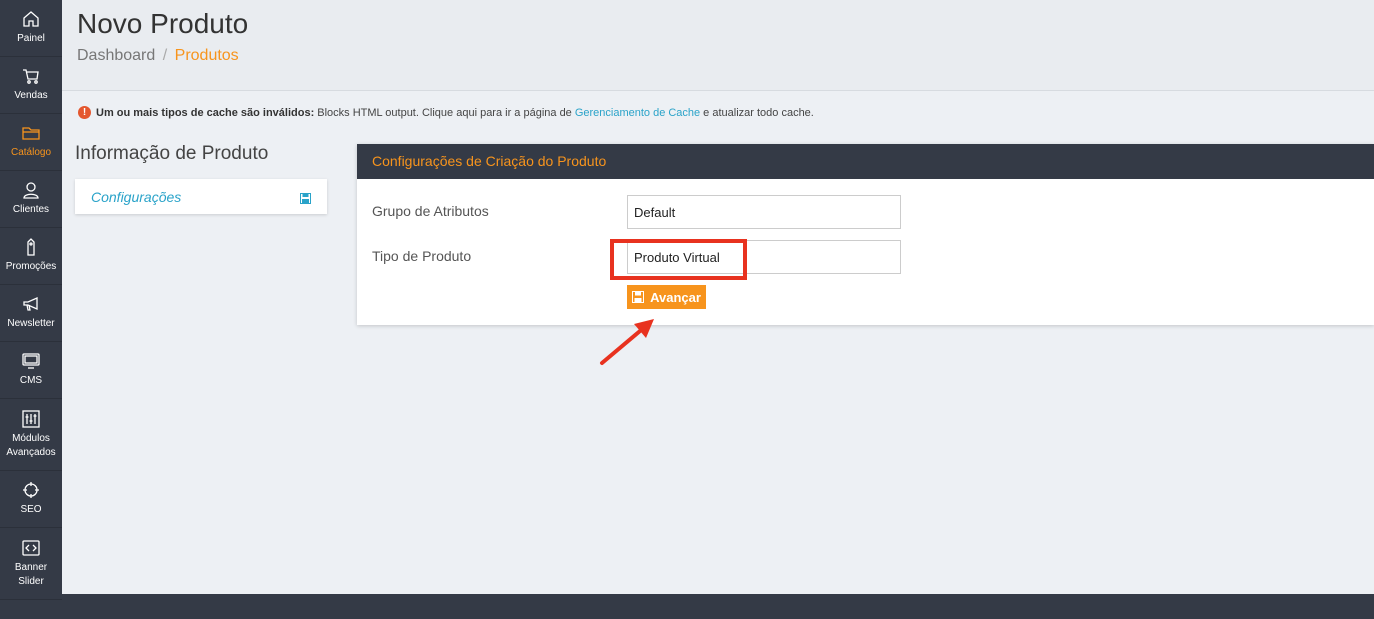 The width and height of the screenshot is (1374, 619). I want to click on page-header: Novo Produto Dashboard / Produtos, so click(718, 45).